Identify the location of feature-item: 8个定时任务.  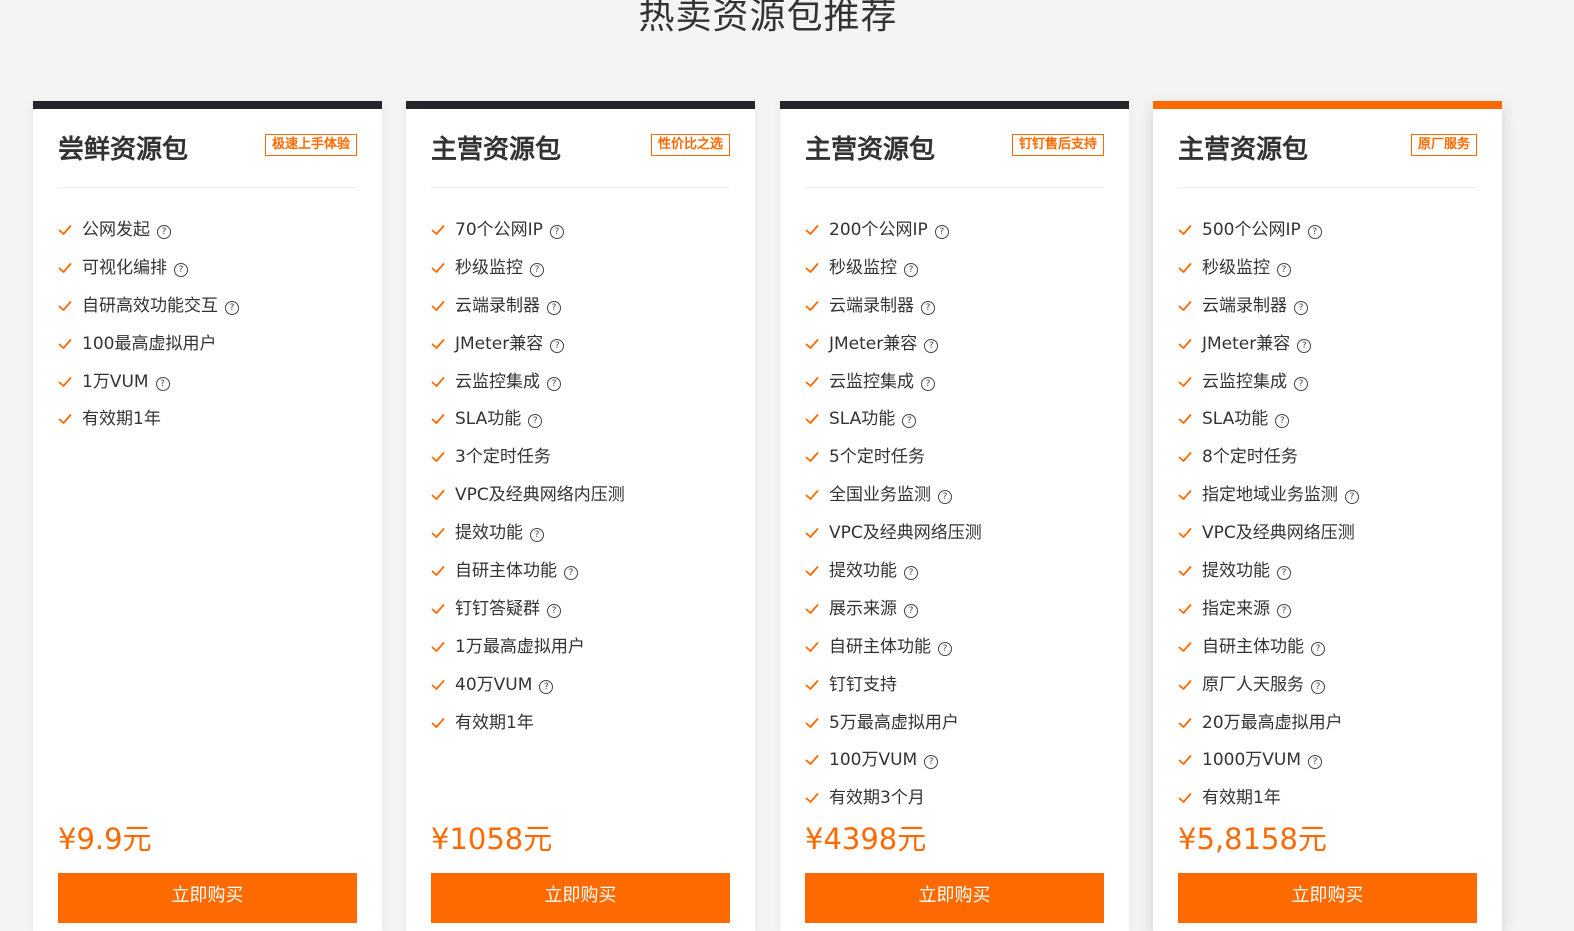
(1335, 458).